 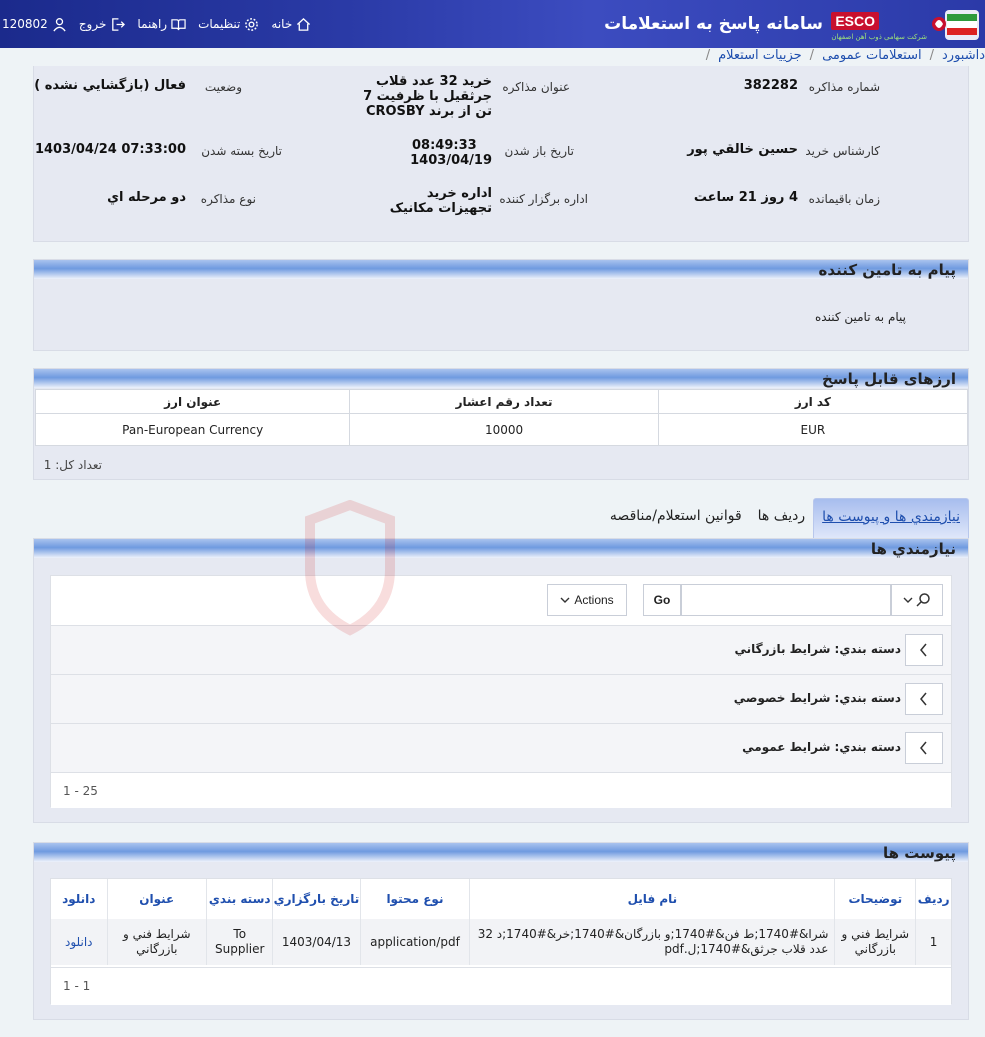 I want to click on top-nav: 120802 خروج راهنما تنظيمات خانه, so click(x=155, y=24).